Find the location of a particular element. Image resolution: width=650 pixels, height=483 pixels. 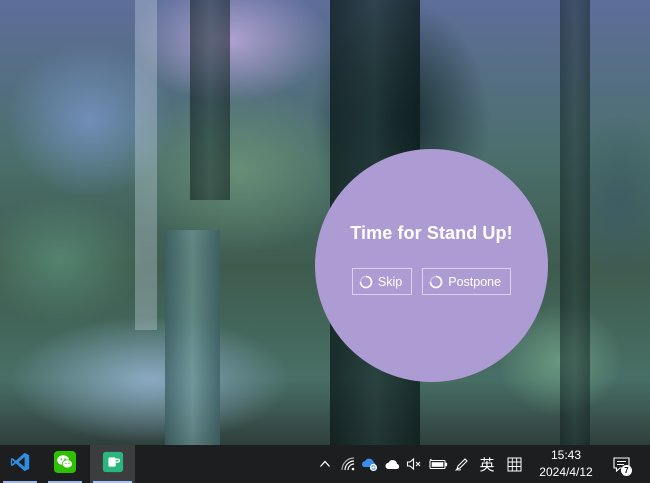

break-reminder-icon is located at coordinates (113, 464).